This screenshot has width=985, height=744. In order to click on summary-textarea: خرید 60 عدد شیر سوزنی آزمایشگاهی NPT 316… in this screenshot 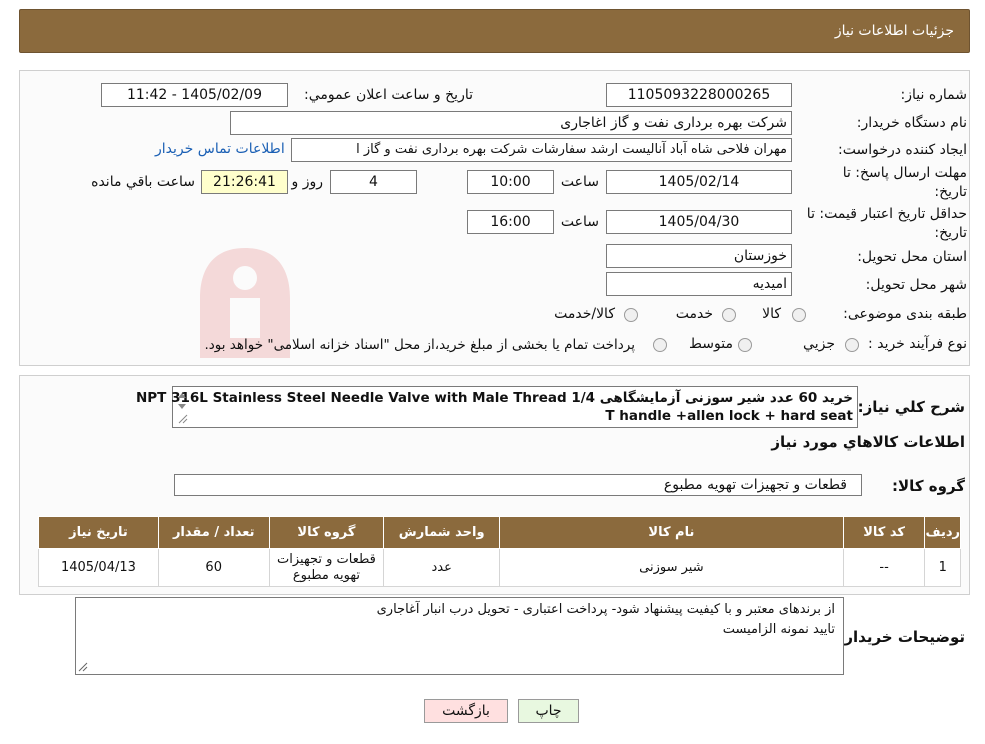, I will do `click(497, 407)`.